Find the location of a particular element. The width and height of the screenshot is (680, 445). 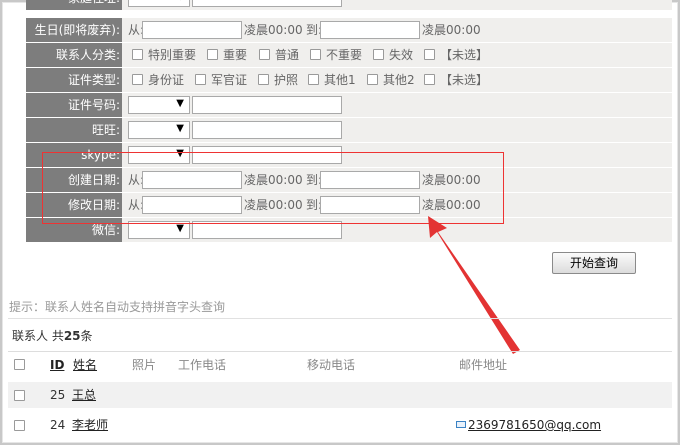

search-button: 开始查询 is located at coordinates (594, 263).